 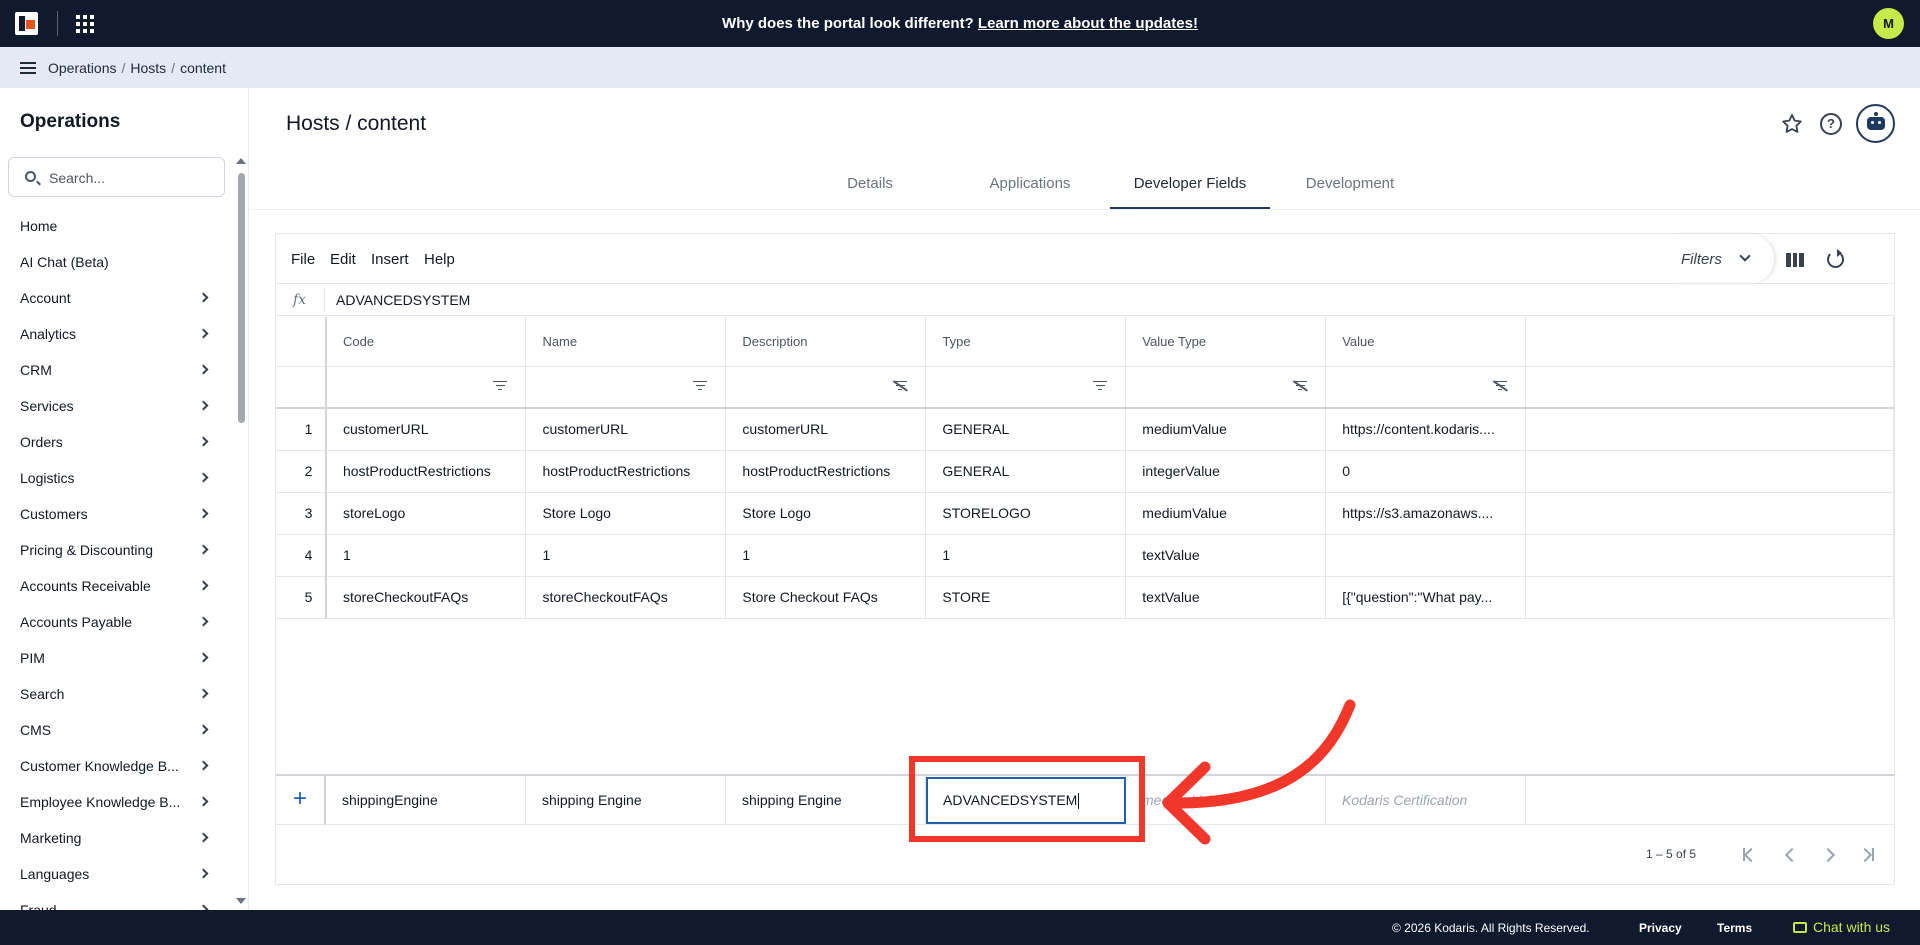 What do you see at coordinates (134, 178) in the screenshot?
I see `search-input` at bounding box center [134, 178].